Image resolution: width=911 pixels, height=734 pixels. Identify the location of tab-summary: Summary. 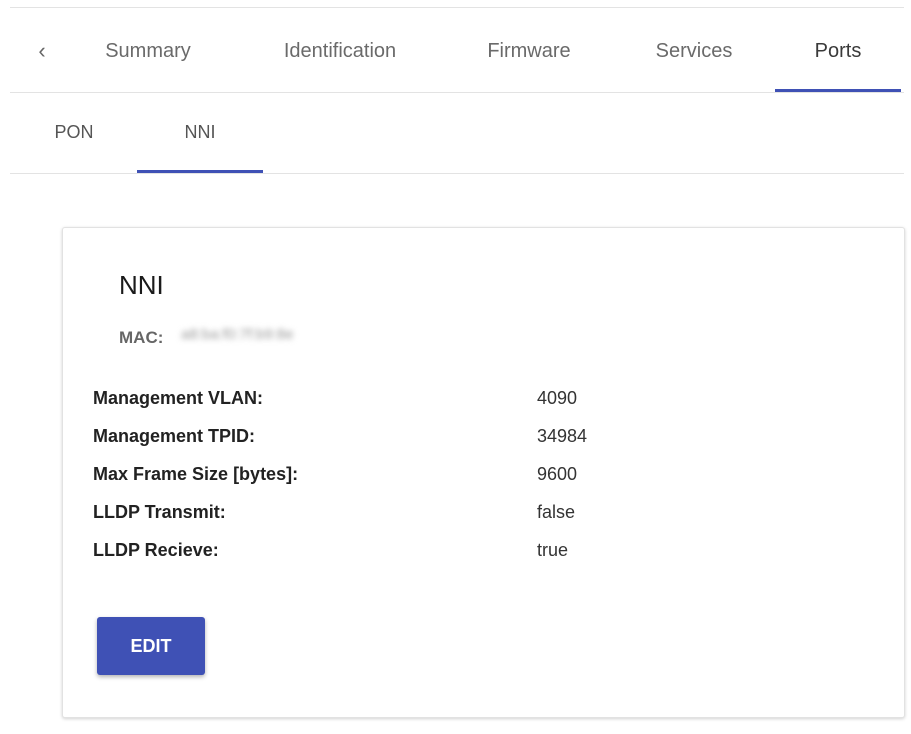
(148, 64).